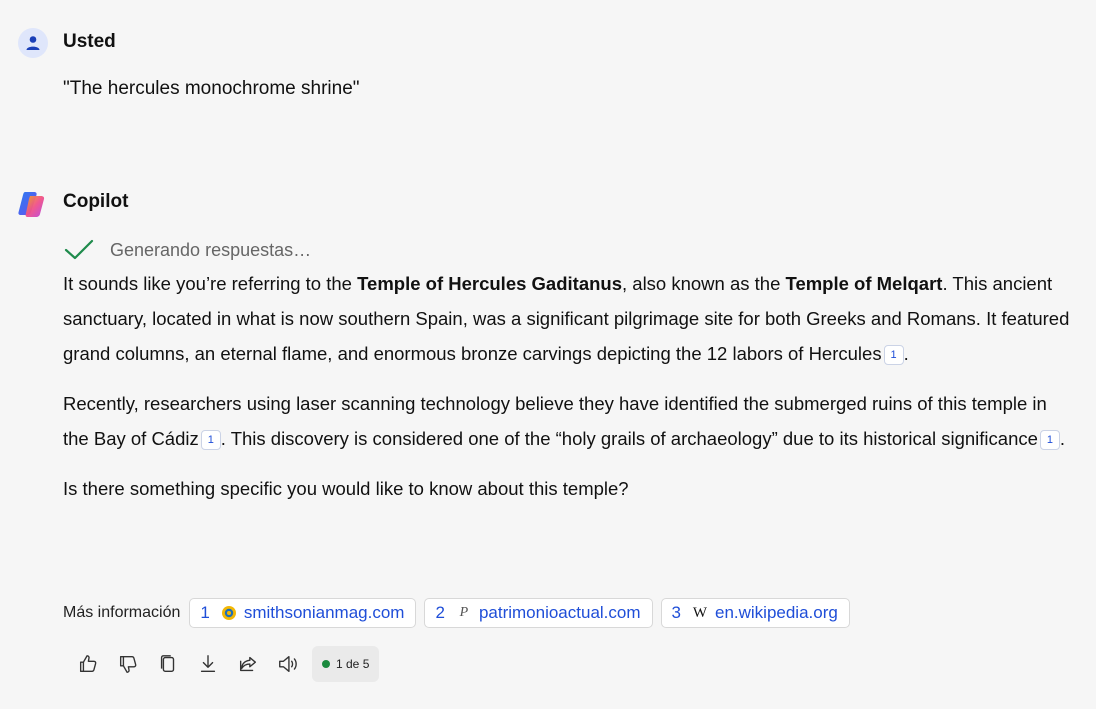  What do you see at coordinates (210, 283) in the screenshot?
I see `answer-text: It sounds like you’re referring to the` at bounding box center [210, 283].